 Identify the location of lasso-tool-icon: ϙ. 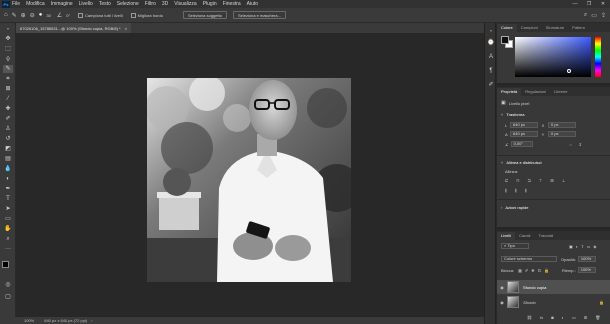
(8, 59).